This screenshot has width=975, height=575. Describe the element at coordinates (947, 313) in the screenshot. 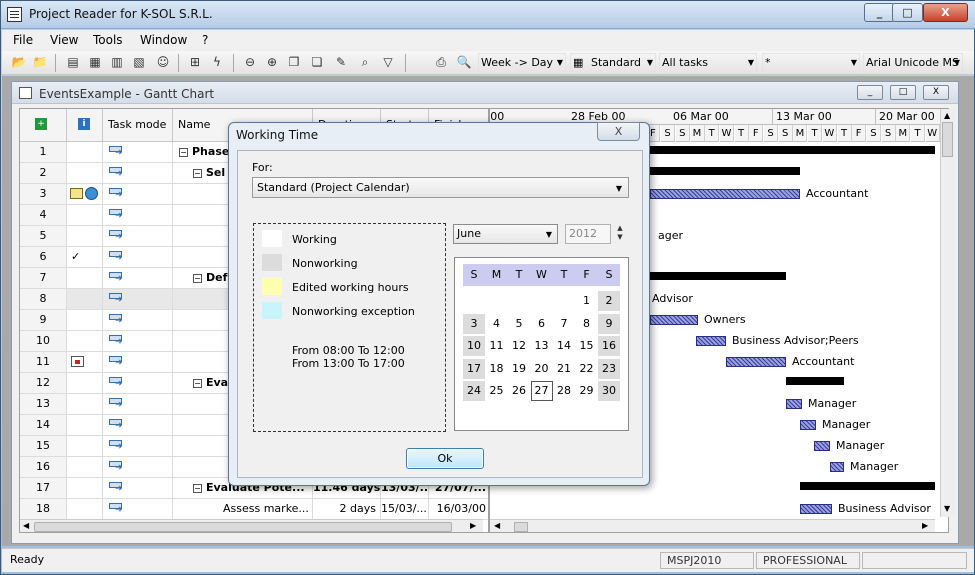

I see `gantt-vertical-scrollbar: ▲ ▼` at that location.